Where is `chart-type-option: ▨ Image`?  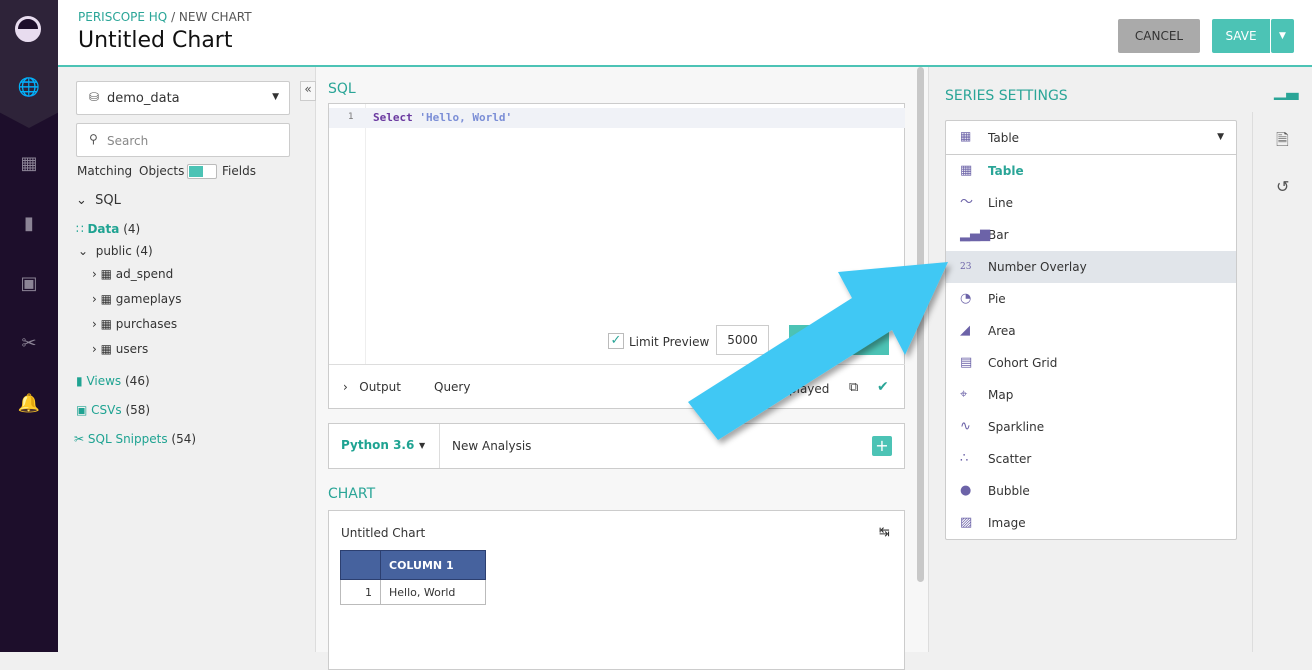 chart-type-option: ▨ Image is located at coordinates (1091, 523).